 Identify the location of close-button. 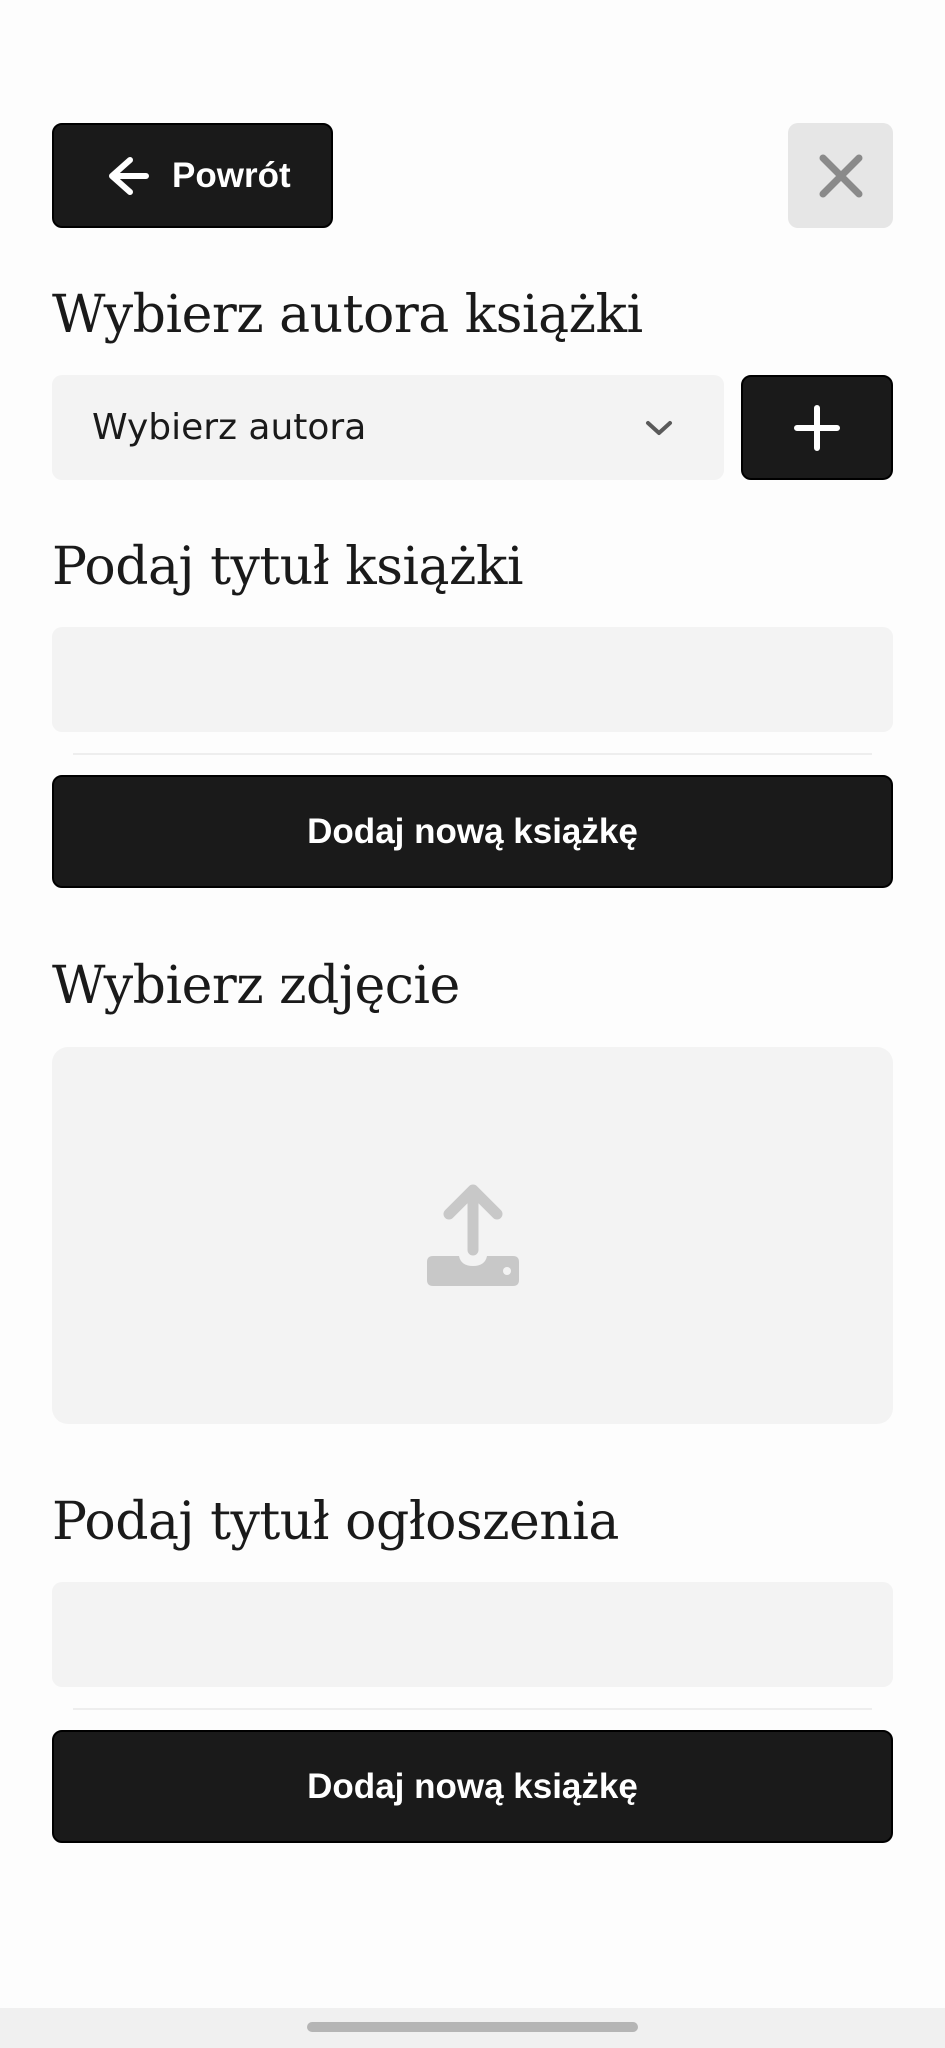
(840, 175).